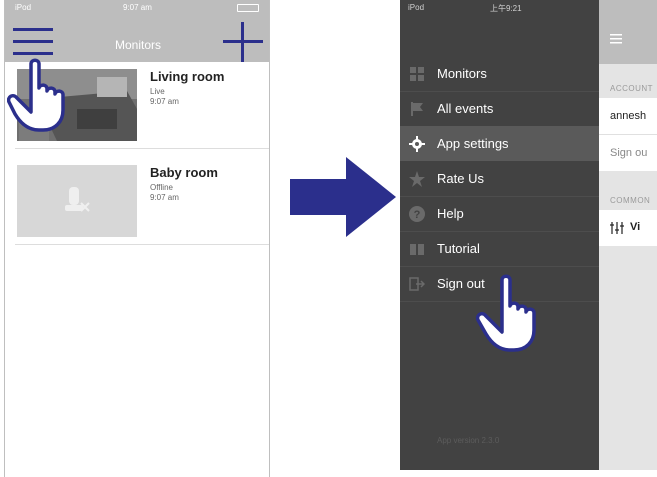 The image size is (657, 477). What do you see at coordinates (417, 74) in the screenshot?
I see `grid-icon` at bounding box center [417, 74].